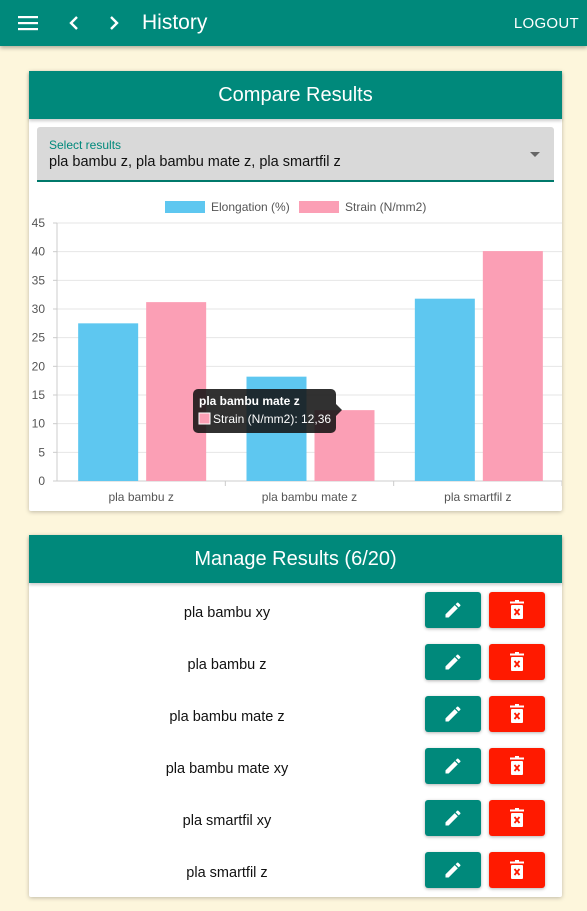 The image size is (587, 911). Describe the element at coordinates (227, 613) in the screenshot. I see `result-name: pla bambu xy` at that location.